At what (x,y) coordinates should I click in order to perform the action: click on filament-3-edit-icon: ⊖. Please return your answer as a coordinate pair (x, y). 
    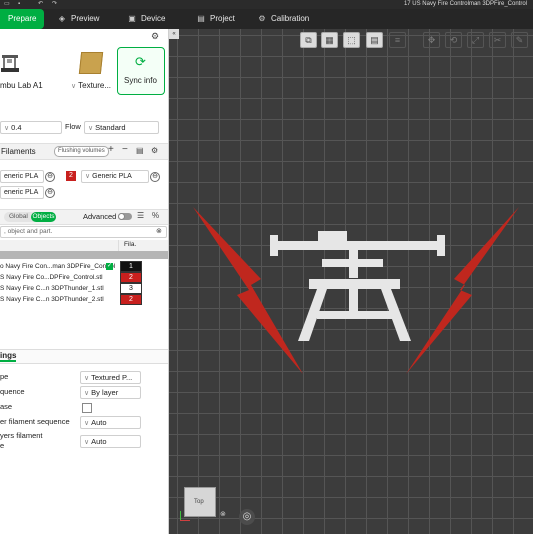
    Looking at the image, I should click on (50, 193).